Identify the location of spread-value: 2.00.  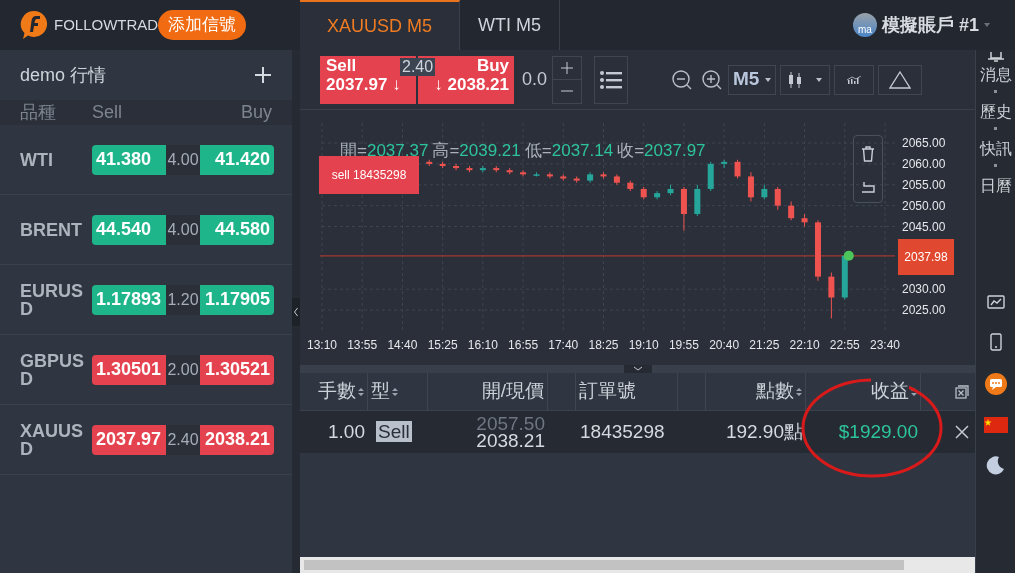
(183, 369).